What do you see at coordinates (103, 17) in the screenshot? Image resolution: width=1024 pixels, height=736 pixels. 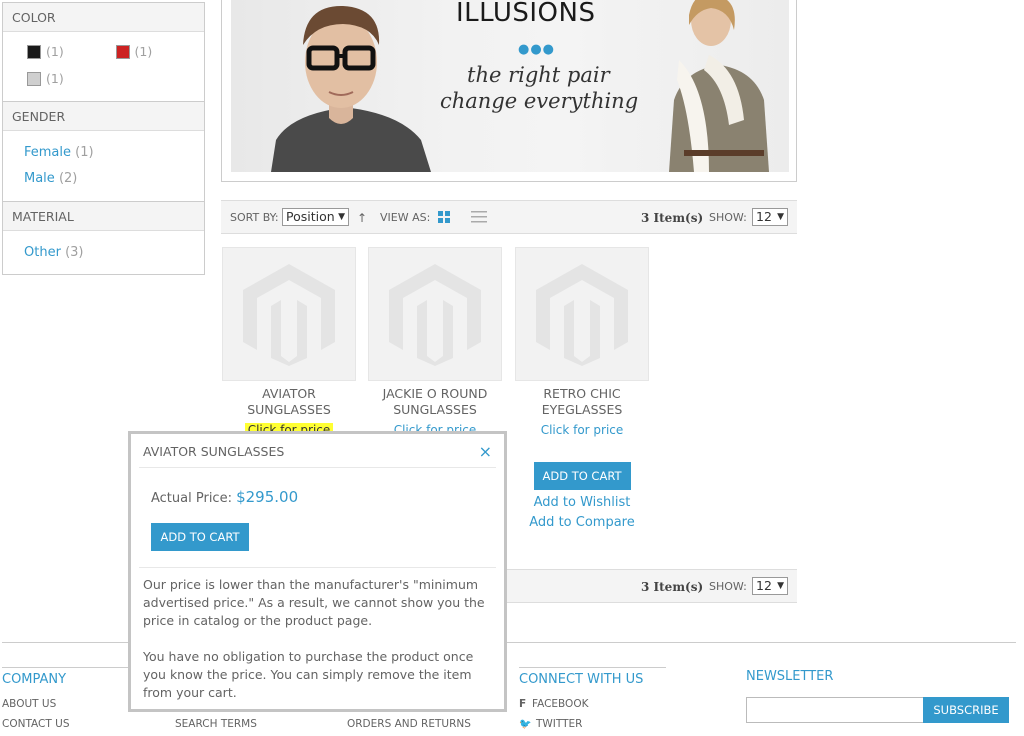 I see `filter-color-title: COLOR` at bounding box center [103, 17].